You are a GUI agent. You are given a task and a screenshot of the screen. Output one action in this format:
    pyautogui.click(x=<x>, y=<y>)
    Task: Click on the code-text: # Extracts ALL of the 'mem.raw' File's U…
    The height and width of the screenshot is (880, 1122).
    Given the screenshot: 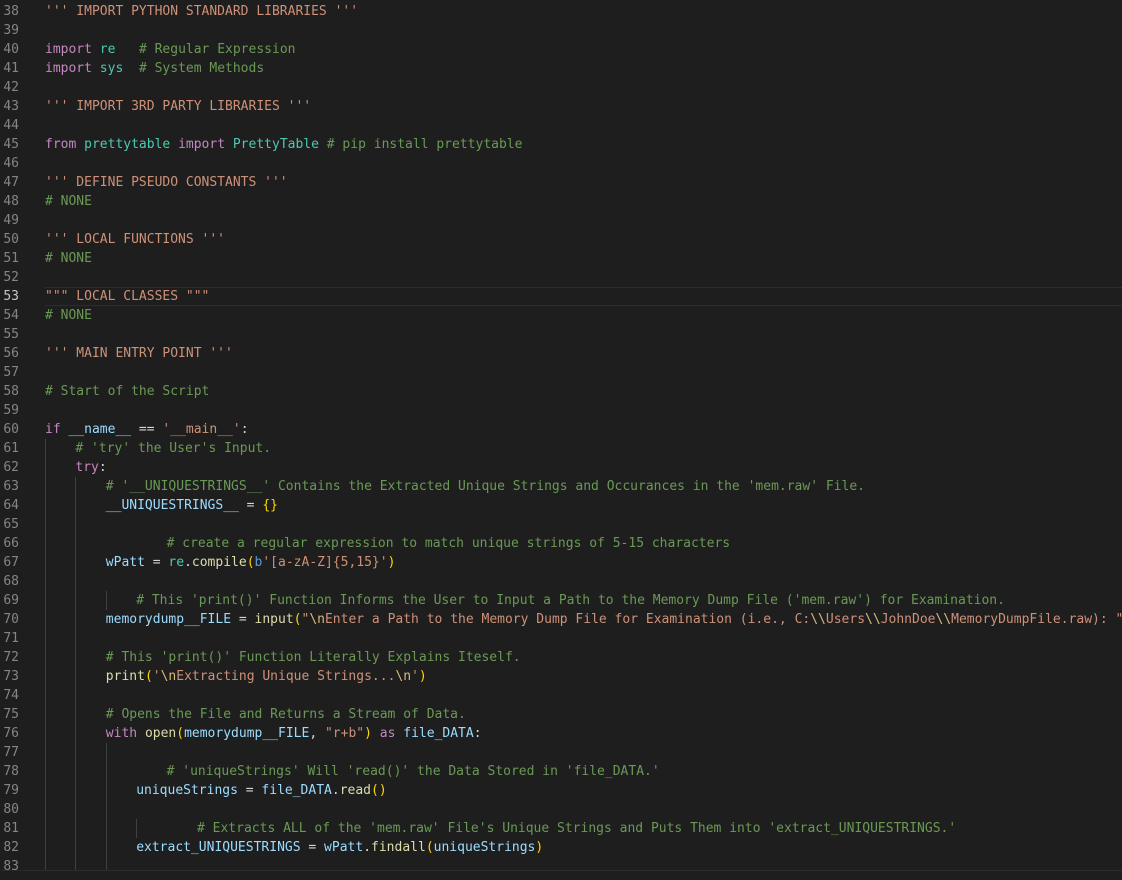 What is the action you would take?
    pyautogui.click(x=576, y=828)
    